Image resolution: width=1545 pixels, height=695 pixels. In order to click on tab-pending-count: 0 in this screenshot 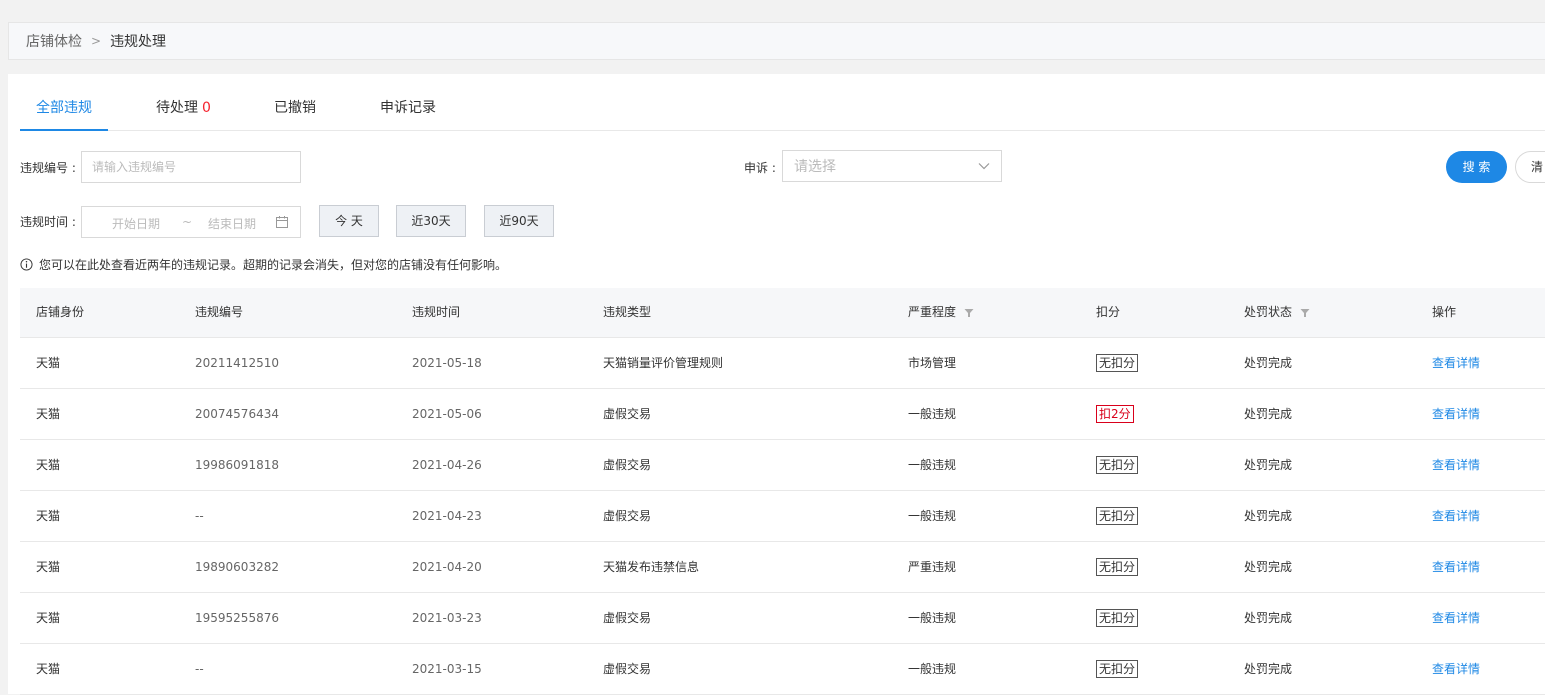, I will do `click(206, 108)`.